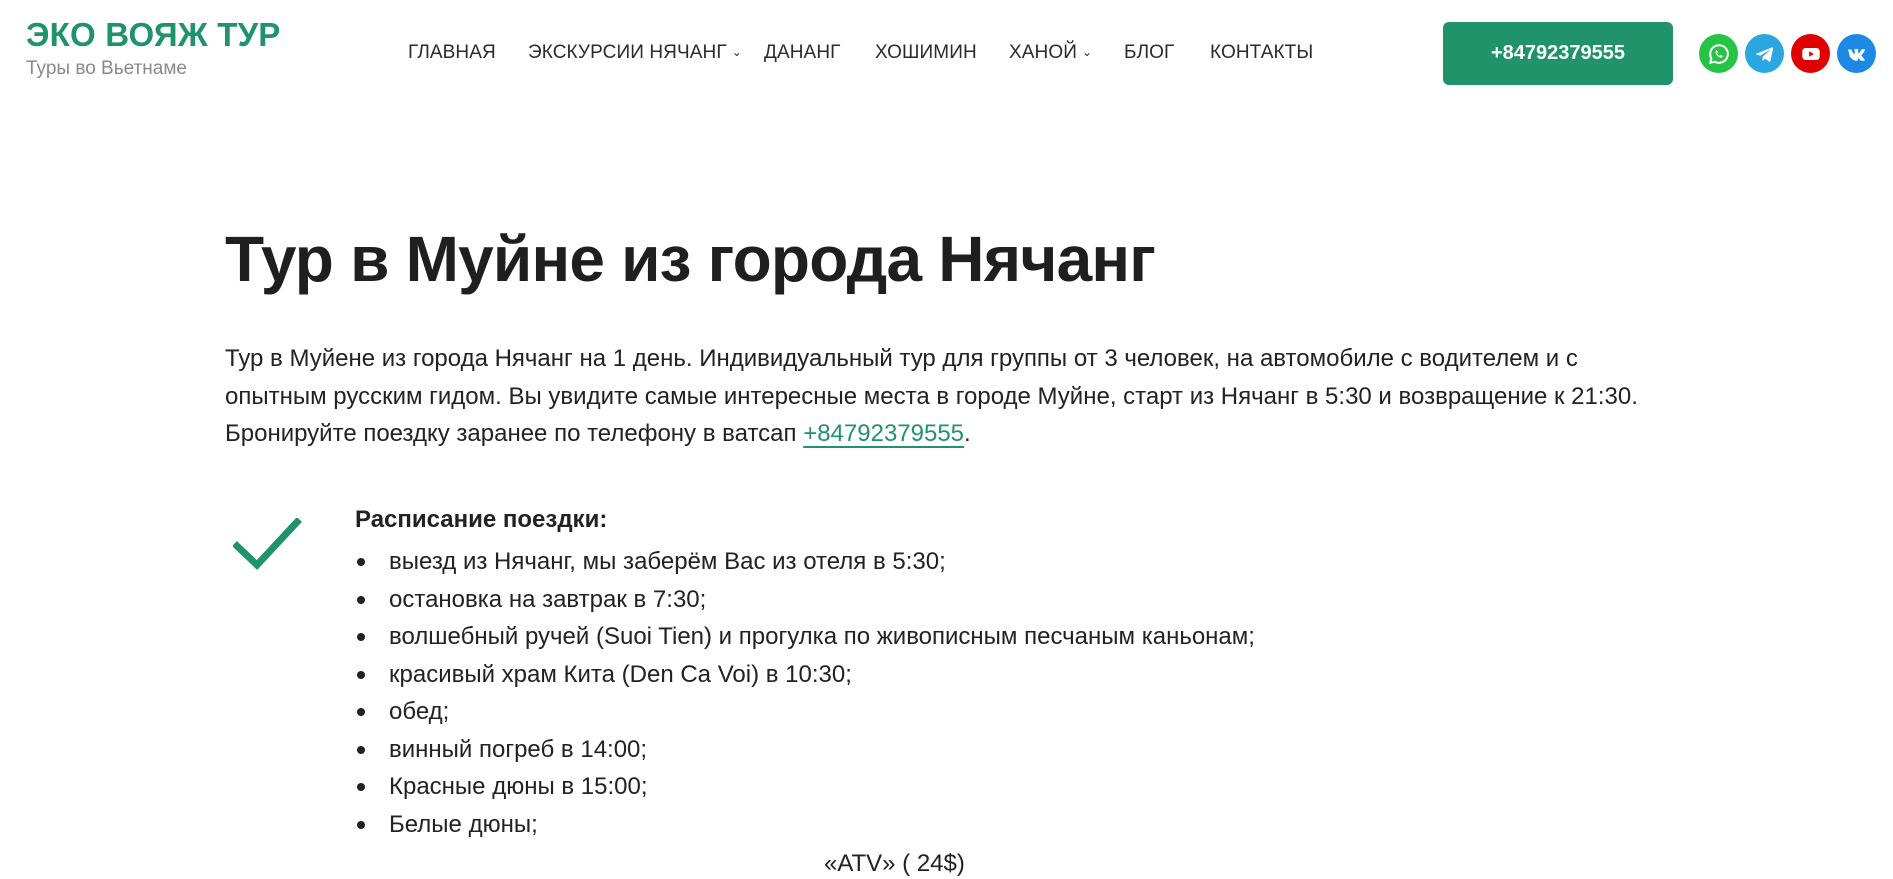  I want to click on nav-item-label: ДАНАНГ, so click(802, 52).